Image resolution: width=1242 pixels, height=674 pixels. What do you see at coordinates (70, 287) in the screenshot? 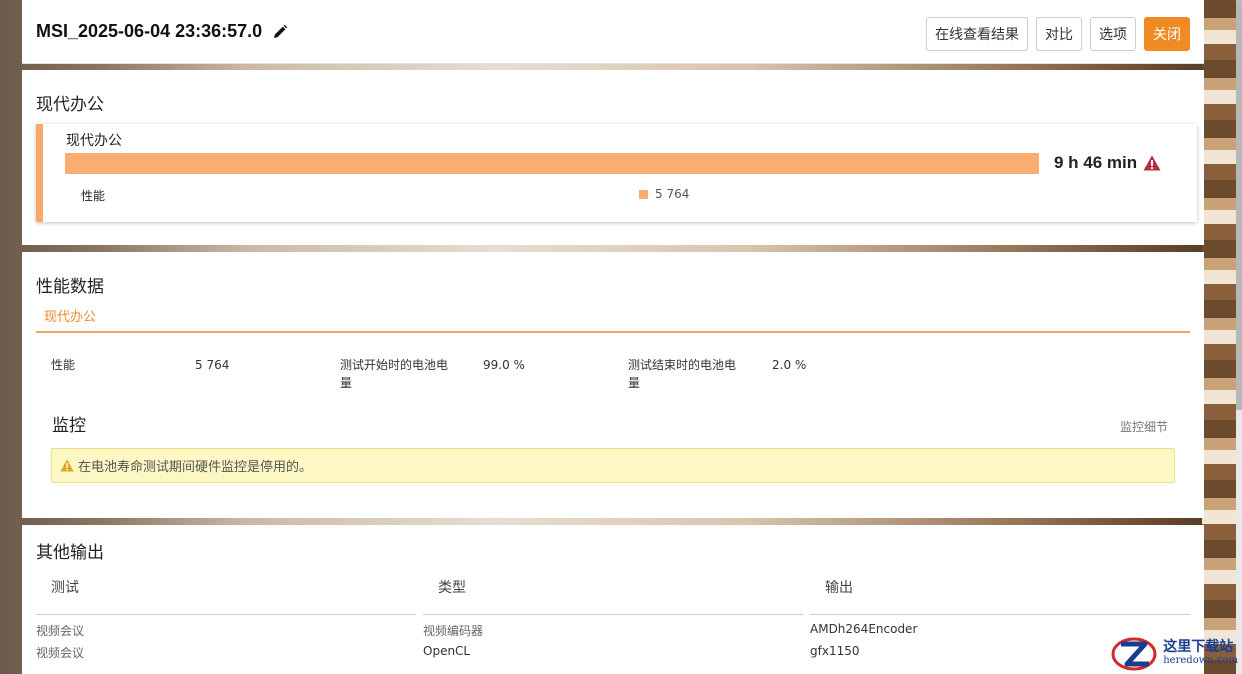
I see `performance-section-title: 性能数据` at bounding box center [70, 287].